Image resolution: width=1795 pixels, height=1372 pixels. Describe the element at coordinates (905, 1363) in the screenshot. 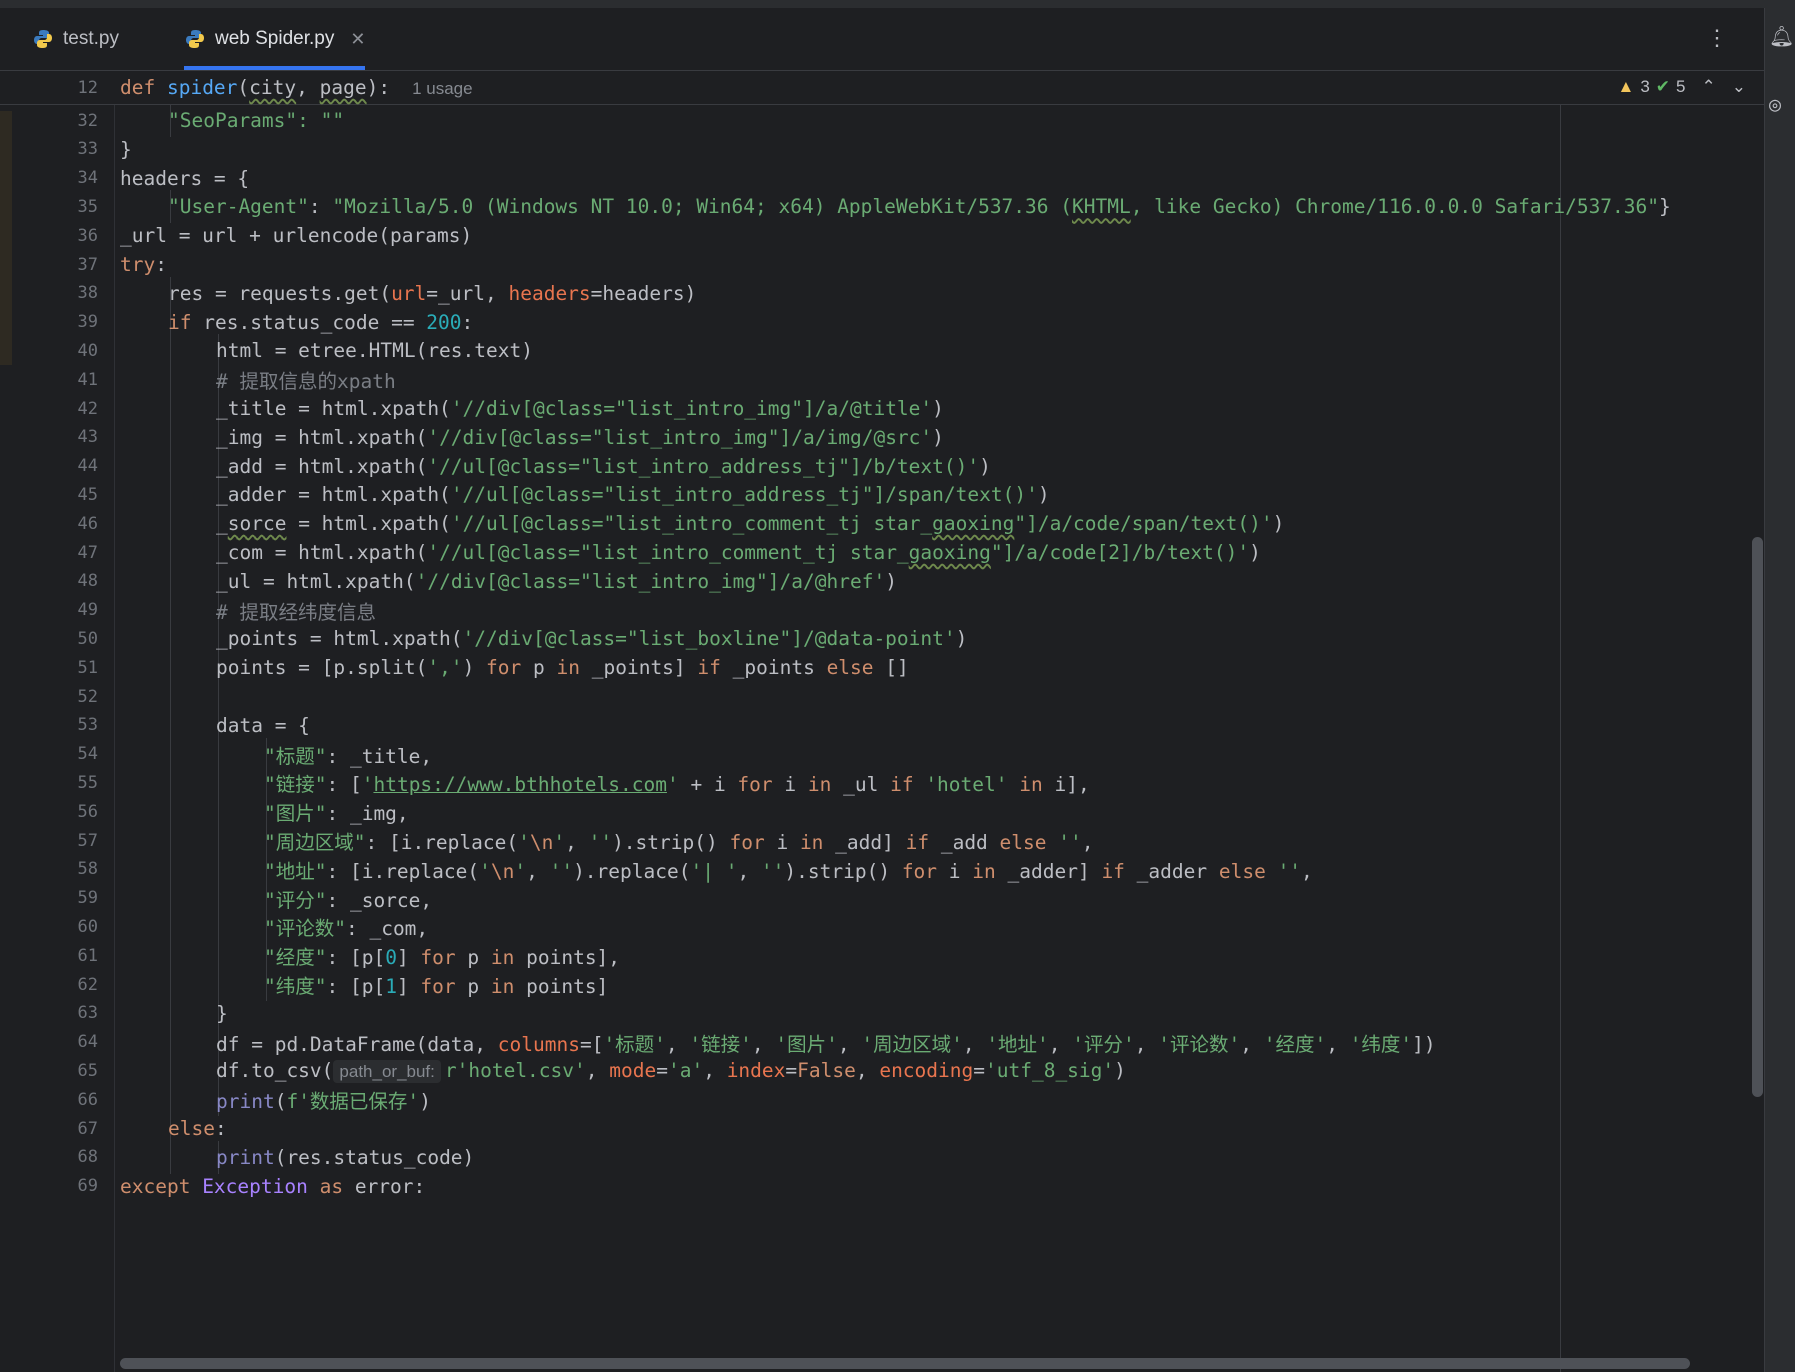

I see `horizontal-scrollbar` at that location.